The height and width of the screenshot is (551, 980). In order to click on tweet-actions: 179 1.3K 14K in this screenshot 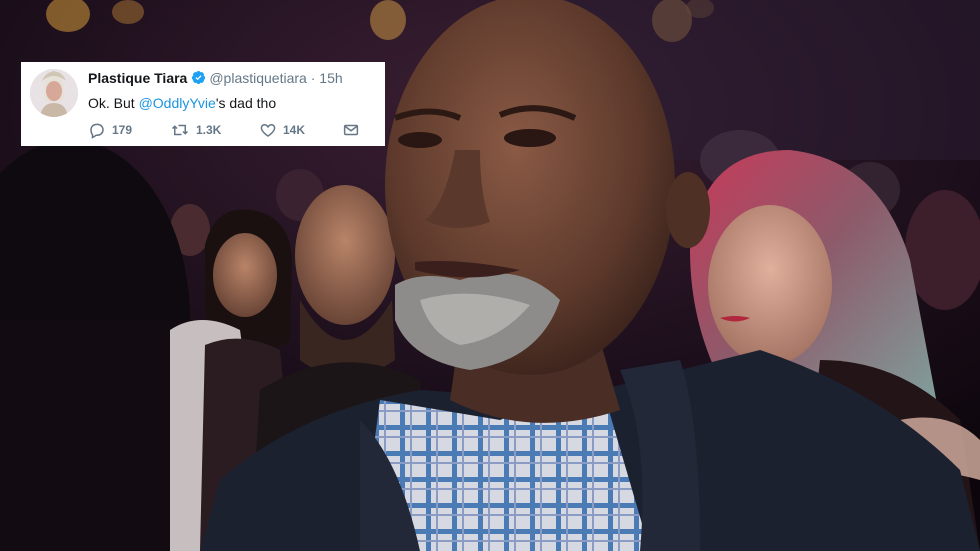, I will do `click(233, 130)`.